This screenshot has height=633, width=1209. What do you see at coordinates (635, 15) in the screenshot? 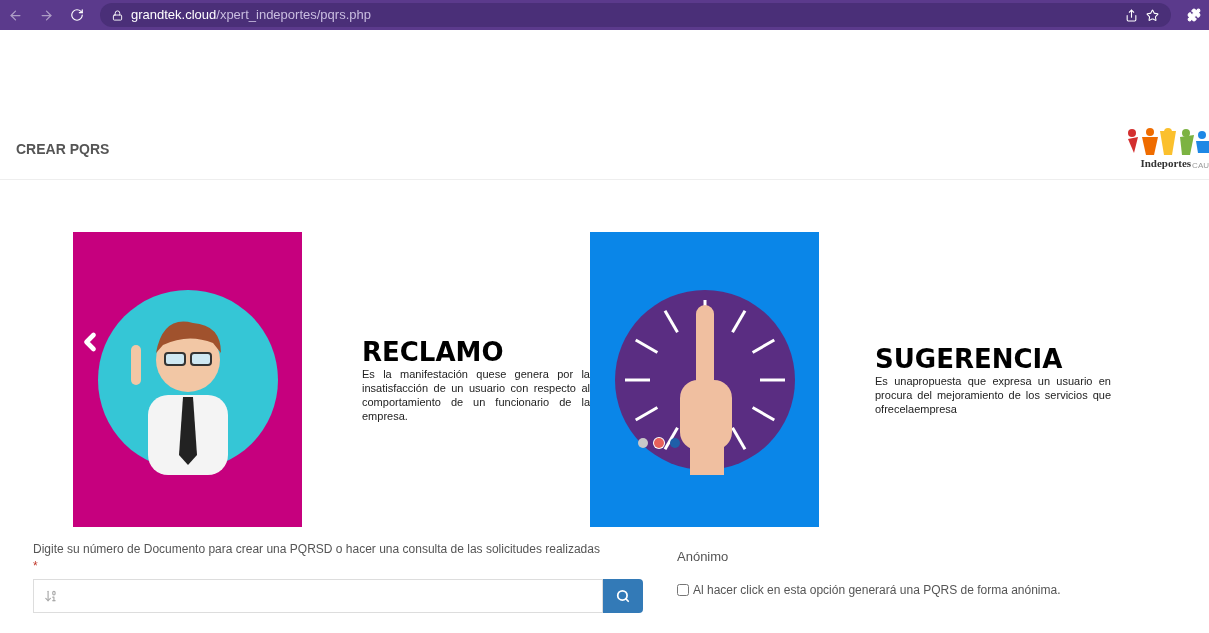
I see `address-bar: grandtek.cloud/xpert_indeportes/pqrs.php` at bounding box center [635, 15].